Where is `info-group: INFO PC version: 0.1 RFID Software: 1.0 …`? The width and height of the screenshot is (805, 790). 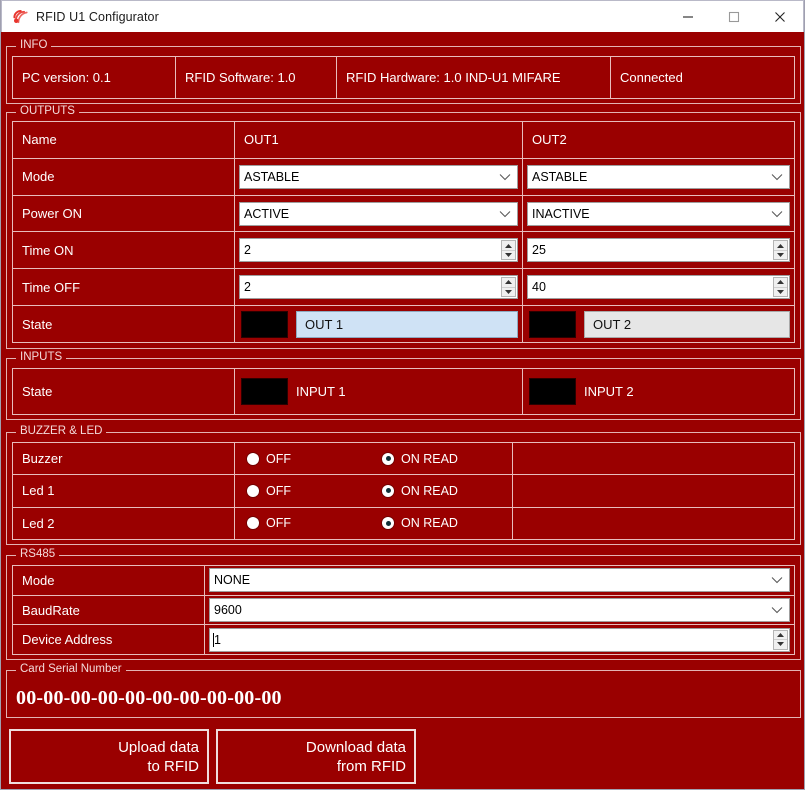 info-group: INFO PC version: 0.1 RFID Software: 1.0 … is located at coordinates (403, 71).